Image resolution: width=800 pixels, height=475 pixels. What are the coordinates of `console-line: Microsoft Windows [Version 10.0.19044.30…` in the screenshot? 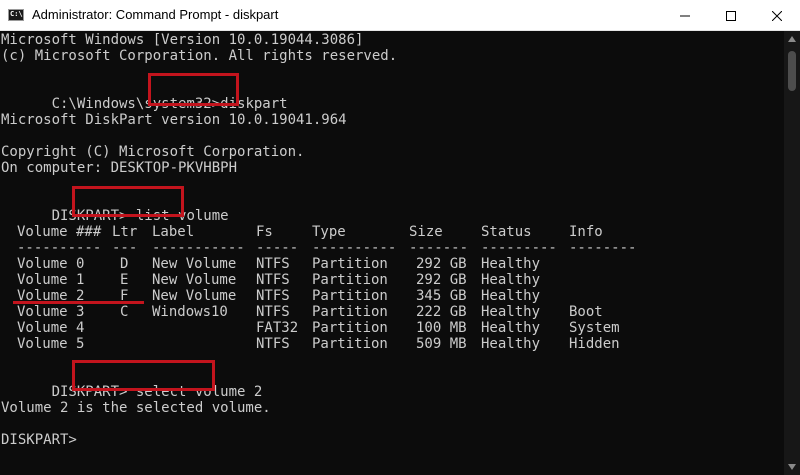 It's located at (182, 40).